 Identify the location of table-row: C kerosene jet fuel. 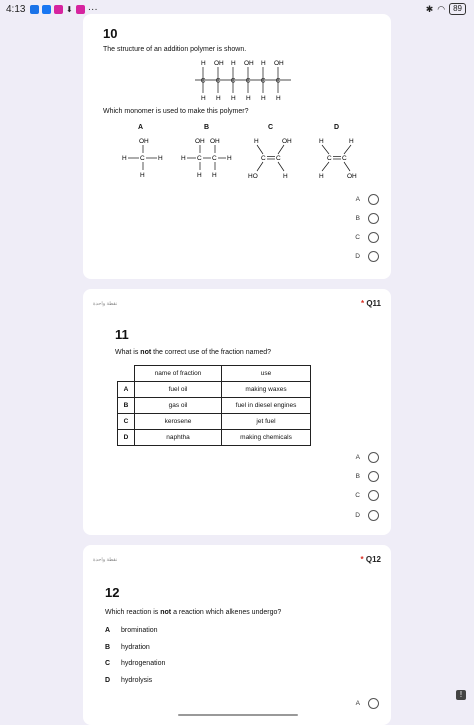
(214, 421).